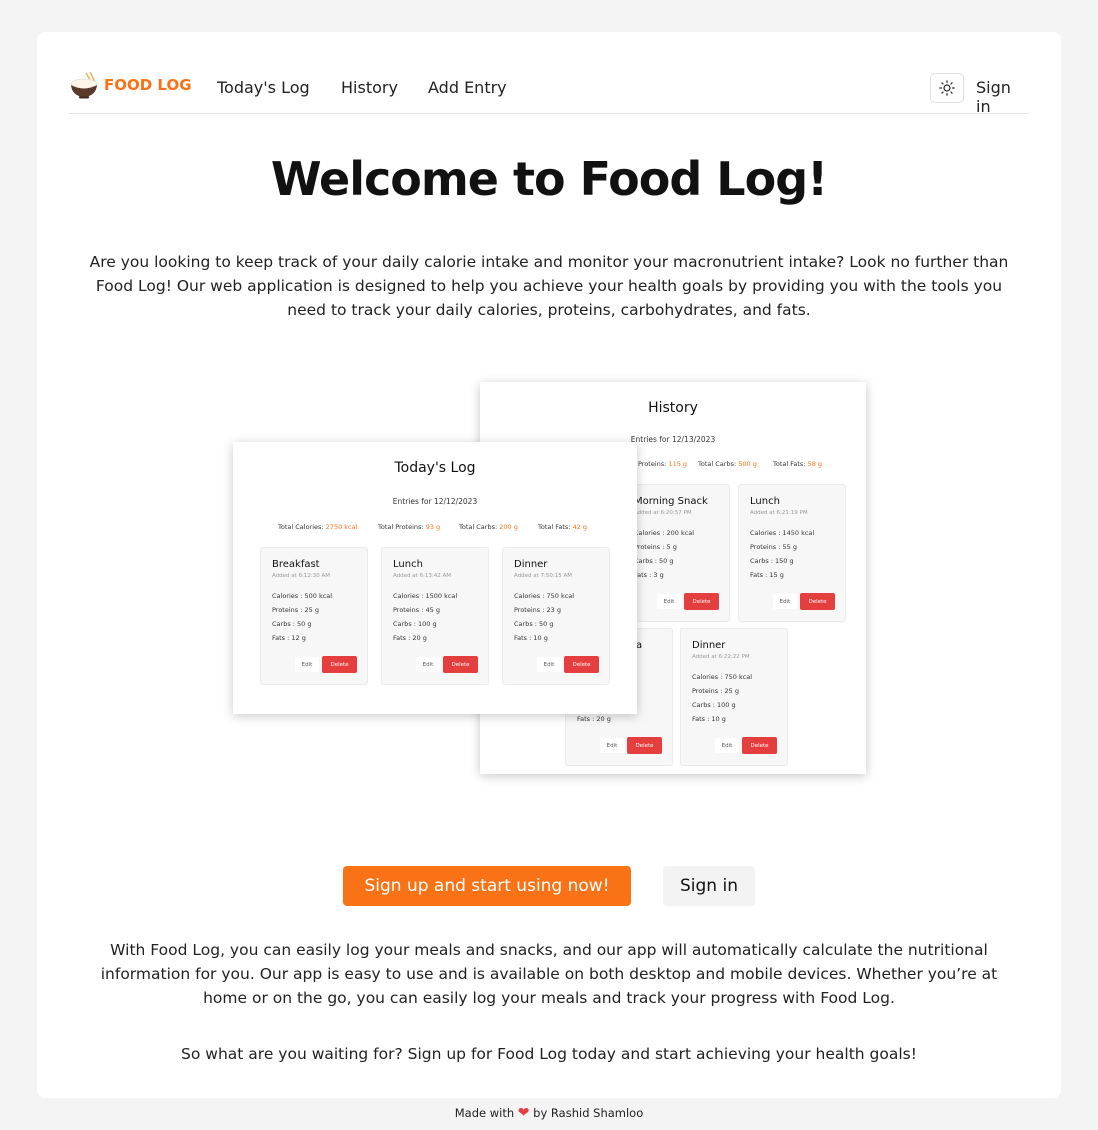 The height and width of the screenshot is (1130, 1098). Describe the element at coordinates (484, 1113) in the screenshot. I see `footer-prefix: Made with` at that location.